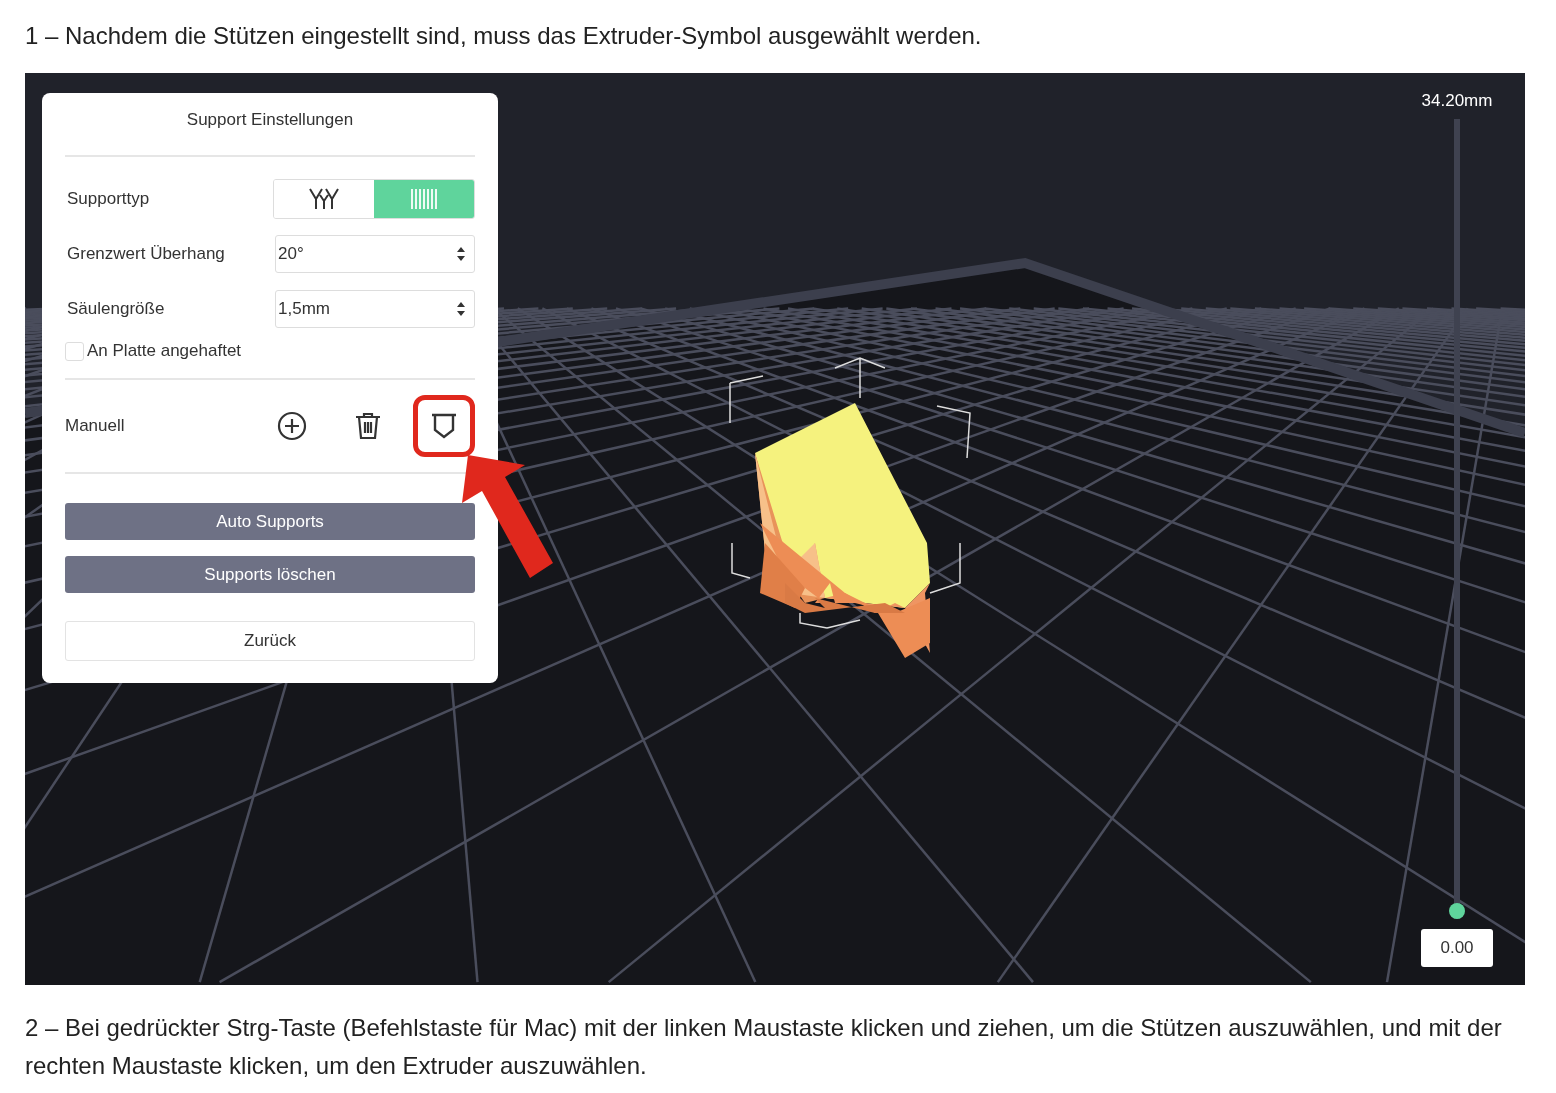 The height and width of the screenshot is (1093, 1556). Describe the element at coordinates (270, 521) in the screenshot. I see `action-button: Auto Supports` at that location.